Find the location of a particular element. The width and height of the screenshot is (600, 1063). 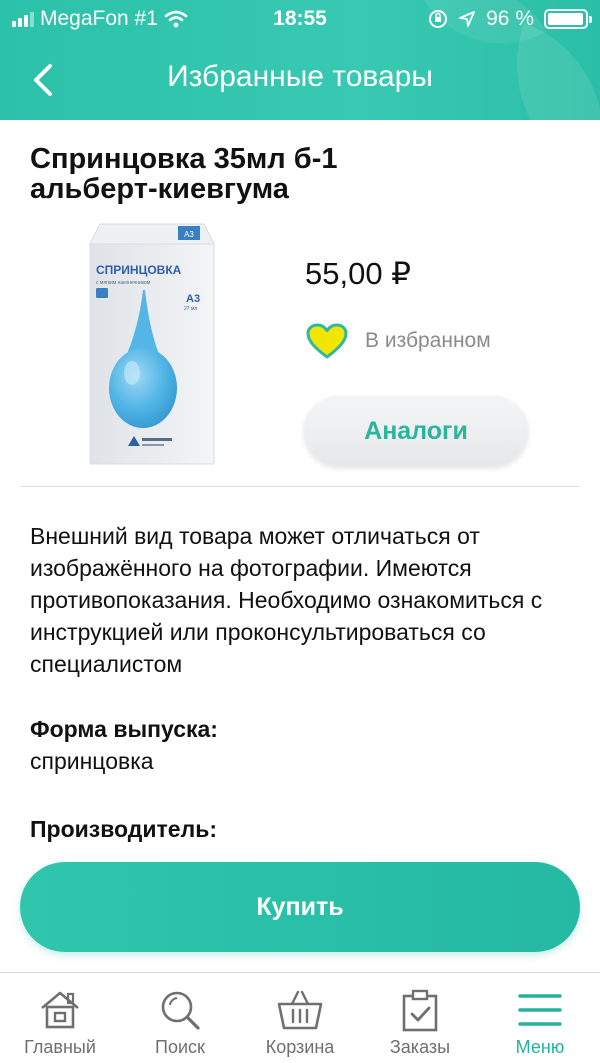

tab-cart: Корзина is located at coordinates (300, 1018).